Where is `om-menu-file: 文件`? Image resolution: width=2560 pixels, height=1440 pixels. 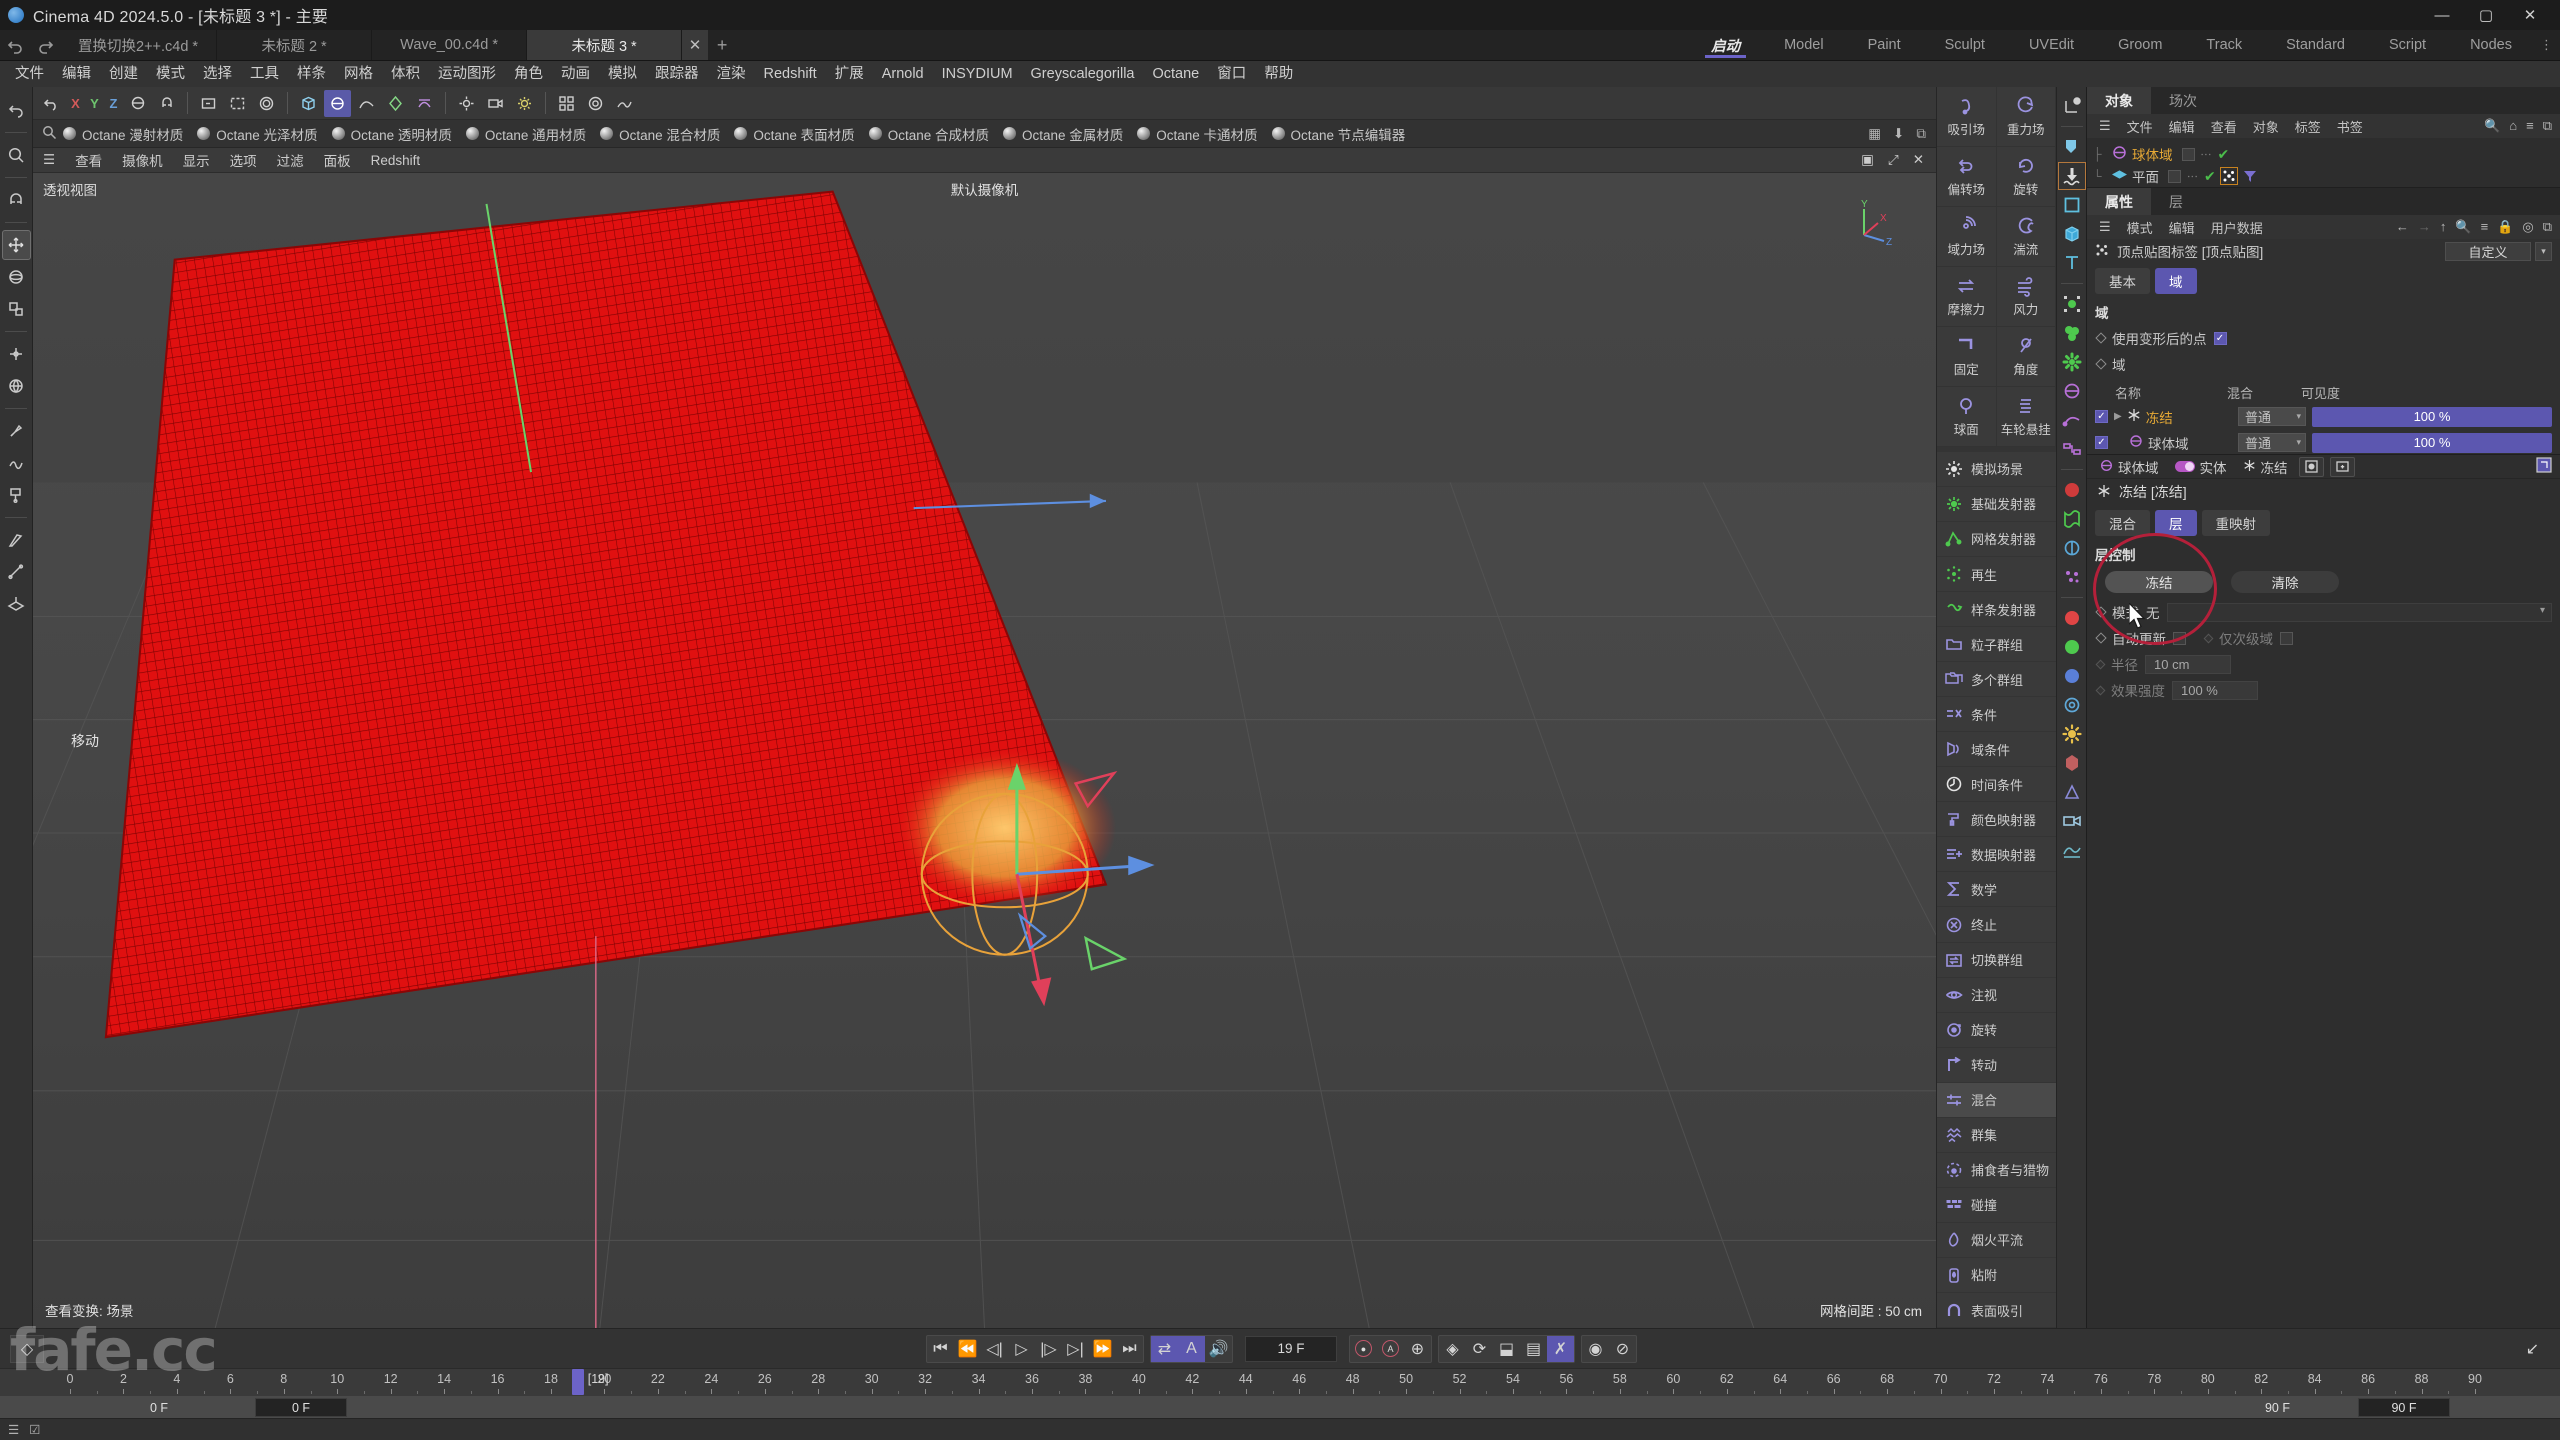
om-menu-file: 文件 is located at coordinates (2140, 126).